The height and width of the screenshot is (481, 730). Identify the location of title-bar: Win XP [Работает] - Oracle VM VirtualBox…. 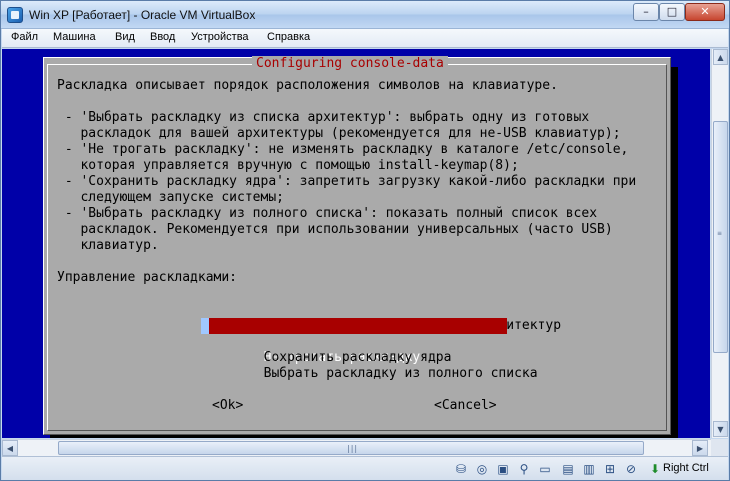
(365, 15).